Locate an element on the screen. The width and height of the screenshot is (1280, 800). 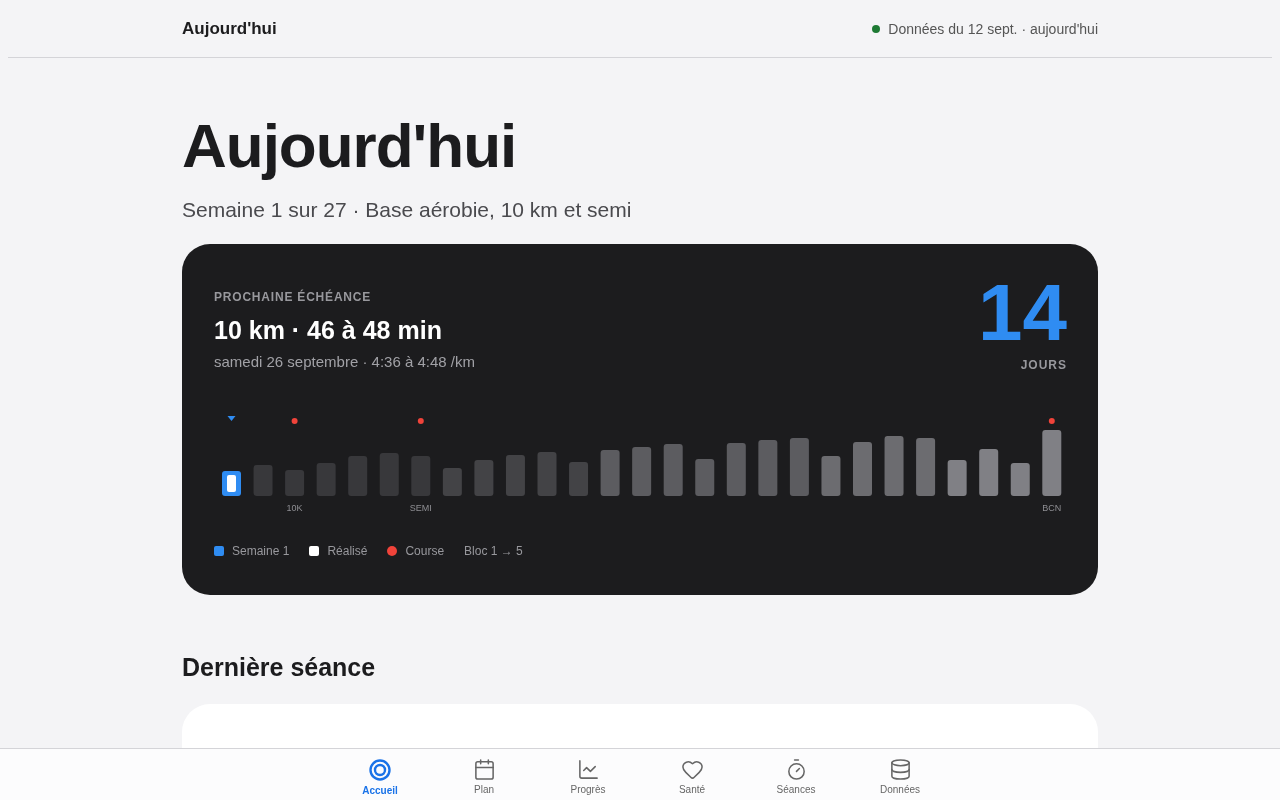
tab-bar-item: Séances is located at coordinates (796, 776).